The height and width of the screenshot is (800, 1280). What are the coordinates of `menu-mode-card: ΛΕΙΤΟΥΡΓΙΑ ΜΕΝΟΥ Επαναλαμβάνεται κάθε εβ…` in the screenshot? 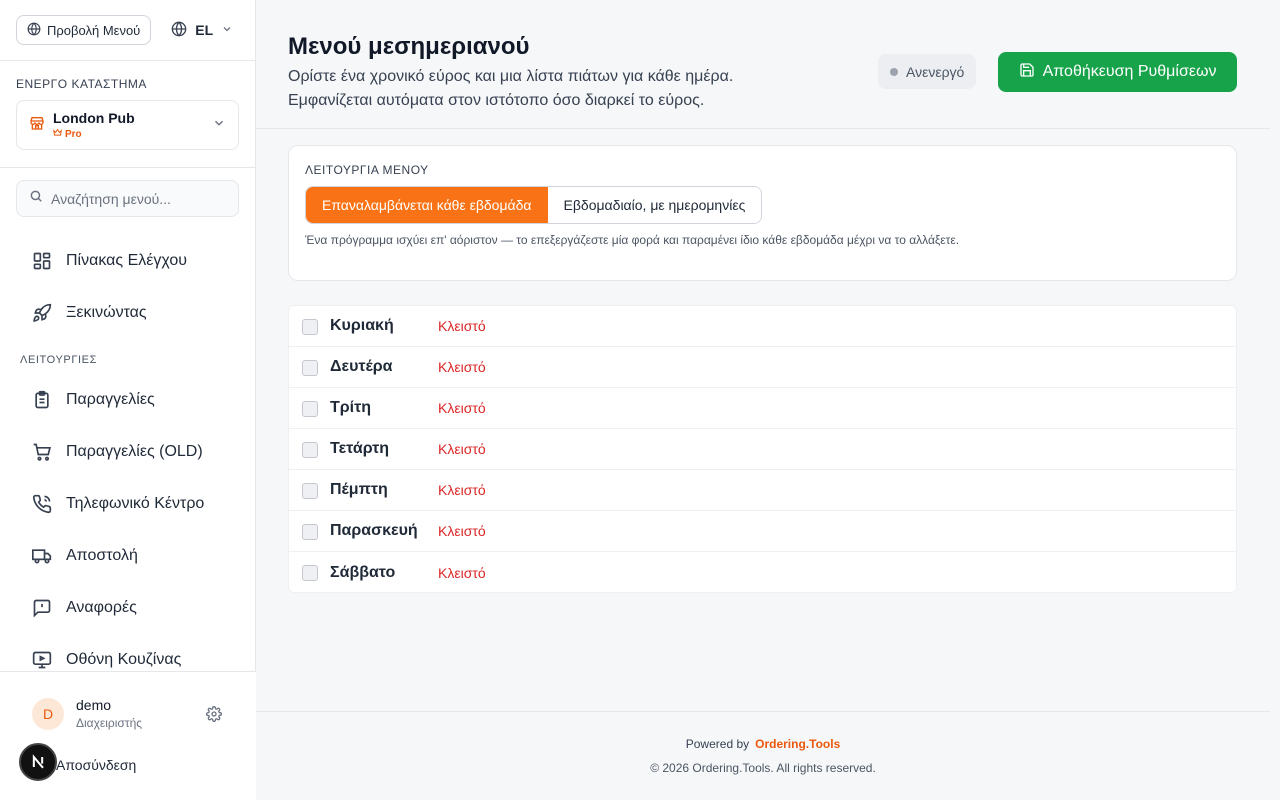 It's located at (762, 213).